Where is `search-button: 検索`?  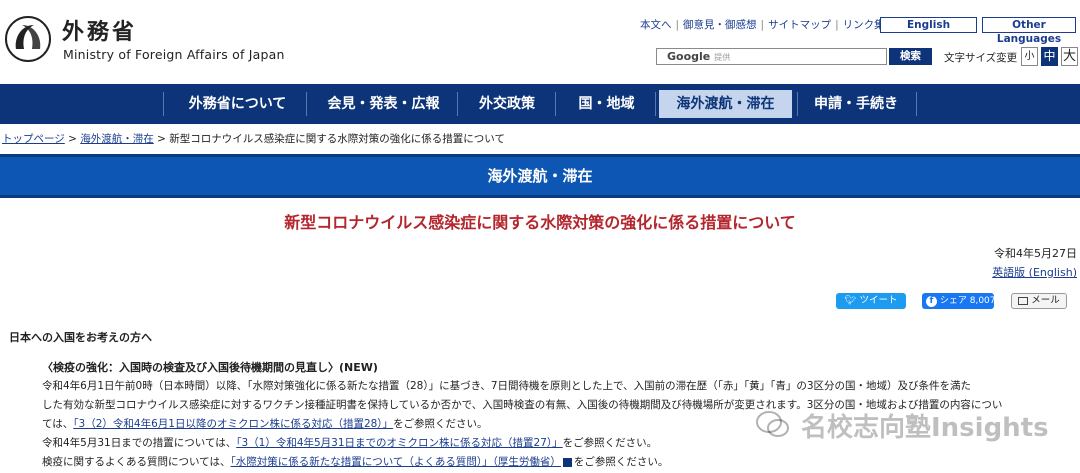 search-button: 検索 is located at coordinates (910, 56).